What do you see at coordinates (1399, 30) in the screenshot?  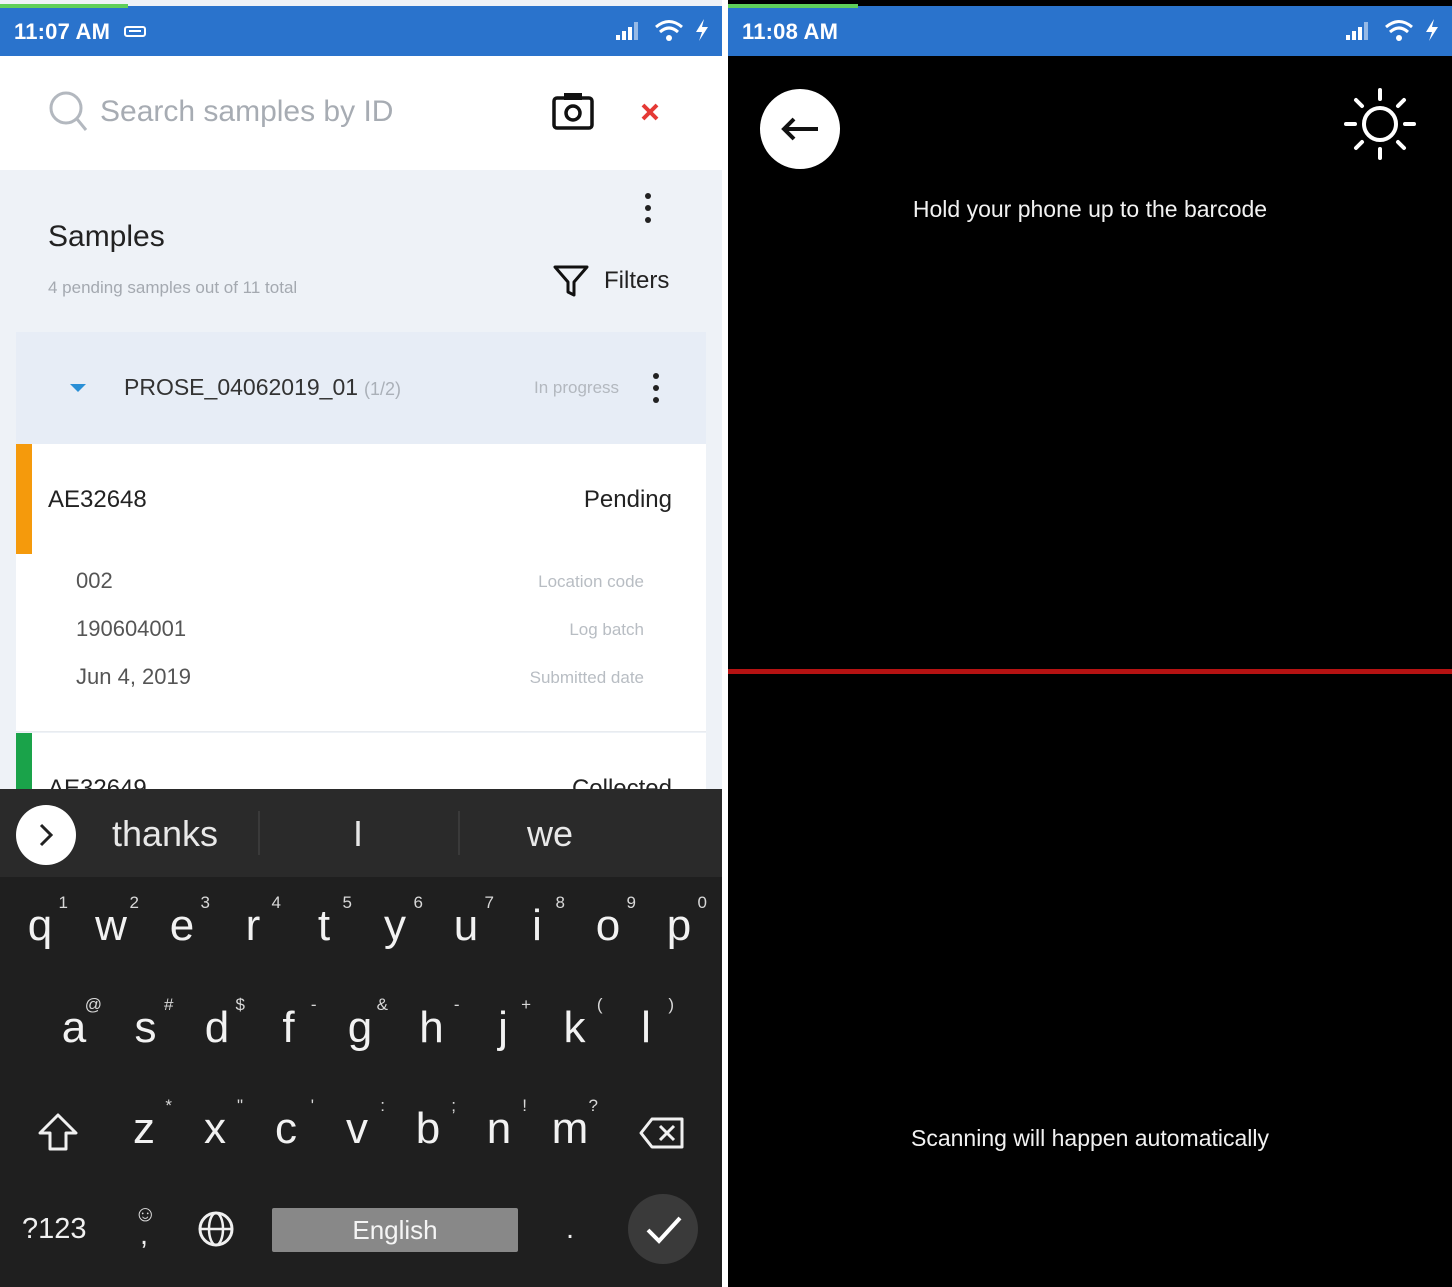 I see `wifi-icon` at bounding box center [1399, 30].